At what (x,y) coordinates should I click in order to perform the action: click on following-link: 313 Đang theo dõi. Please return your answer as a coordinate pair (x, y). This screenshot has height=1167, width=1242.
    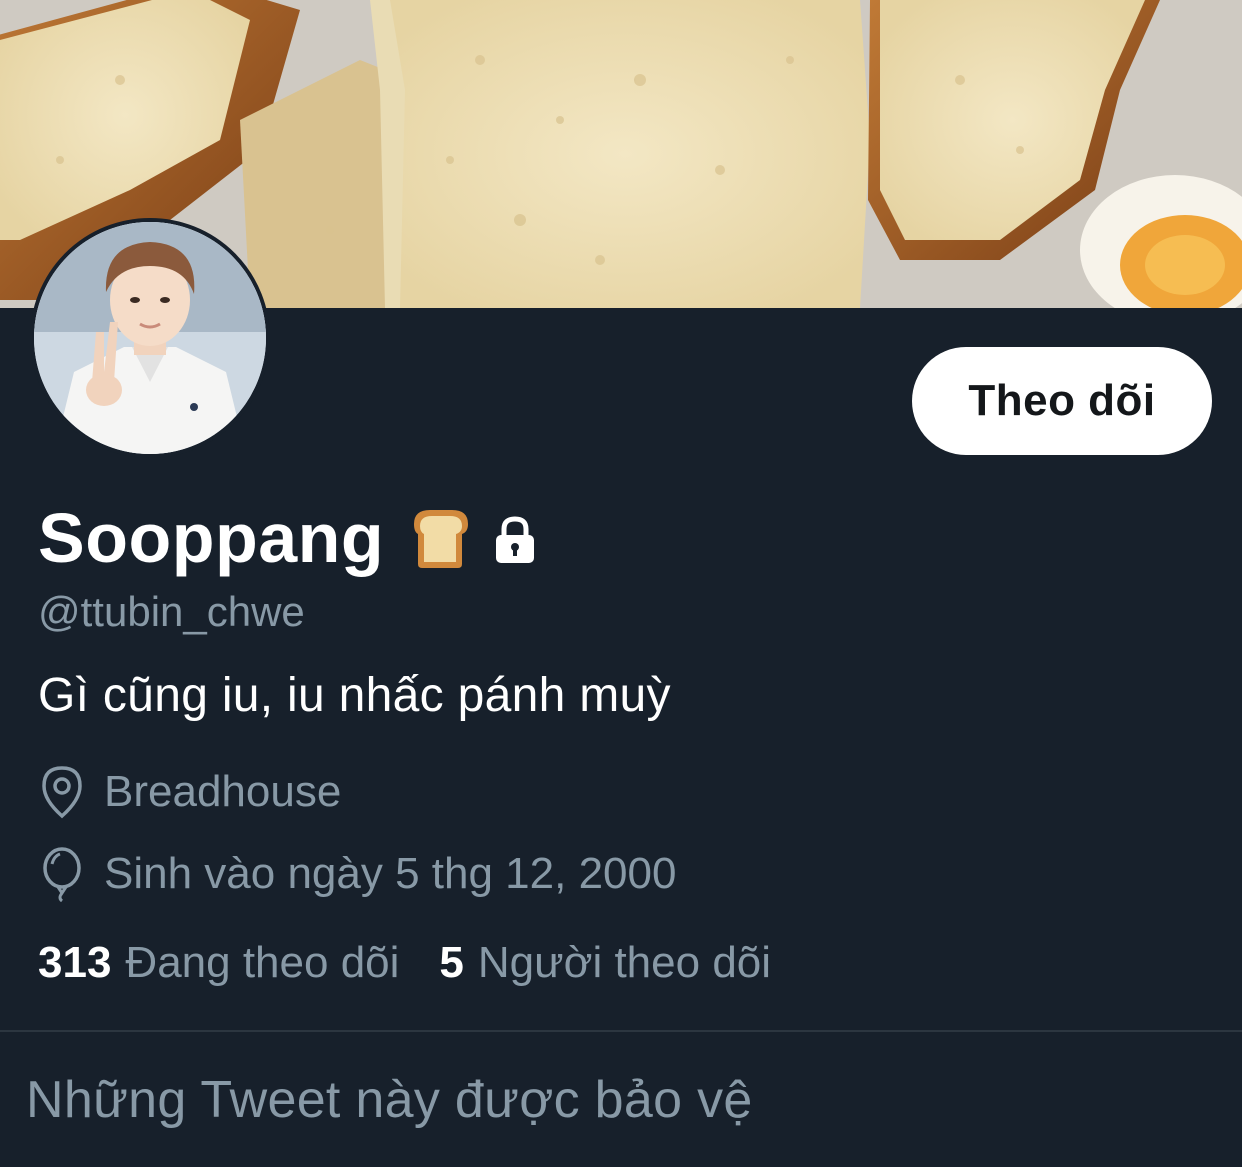
    Looking at the image, I should click on (218, 963).